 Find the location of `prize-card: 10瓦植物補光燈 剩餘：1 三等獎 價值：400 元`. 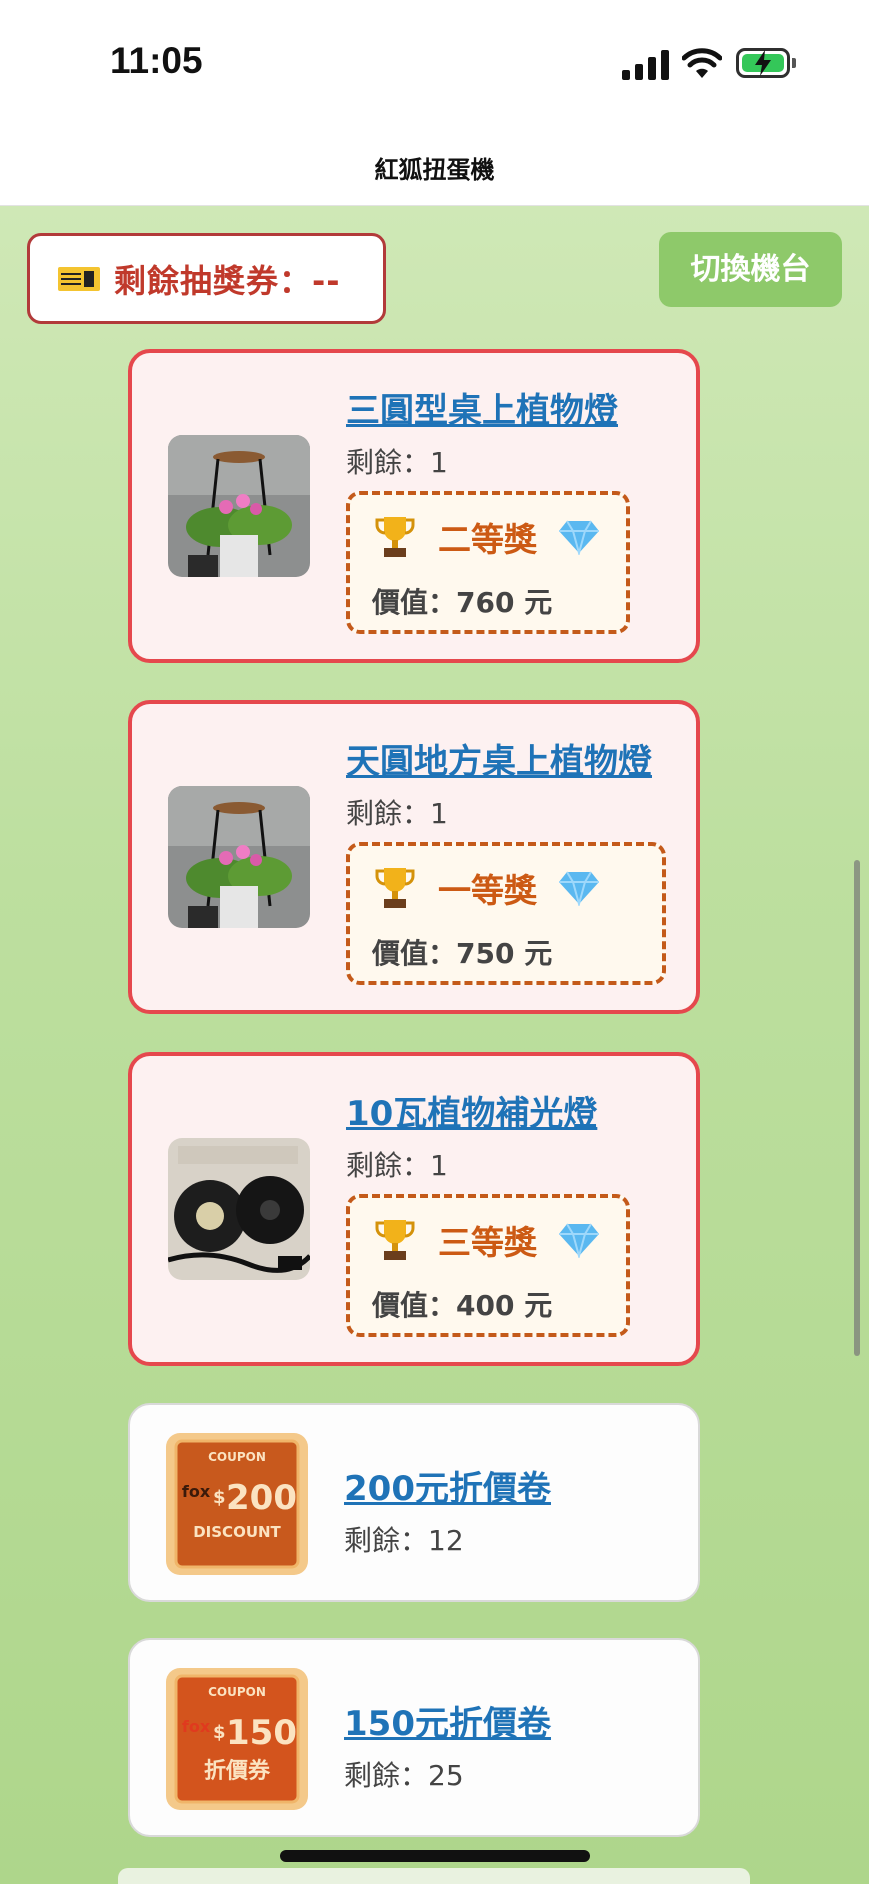

prize-card: 10瓦植物補光燈 剩餘：1 三等獎 價值：400 元 is located at coordinates (414, 1209).